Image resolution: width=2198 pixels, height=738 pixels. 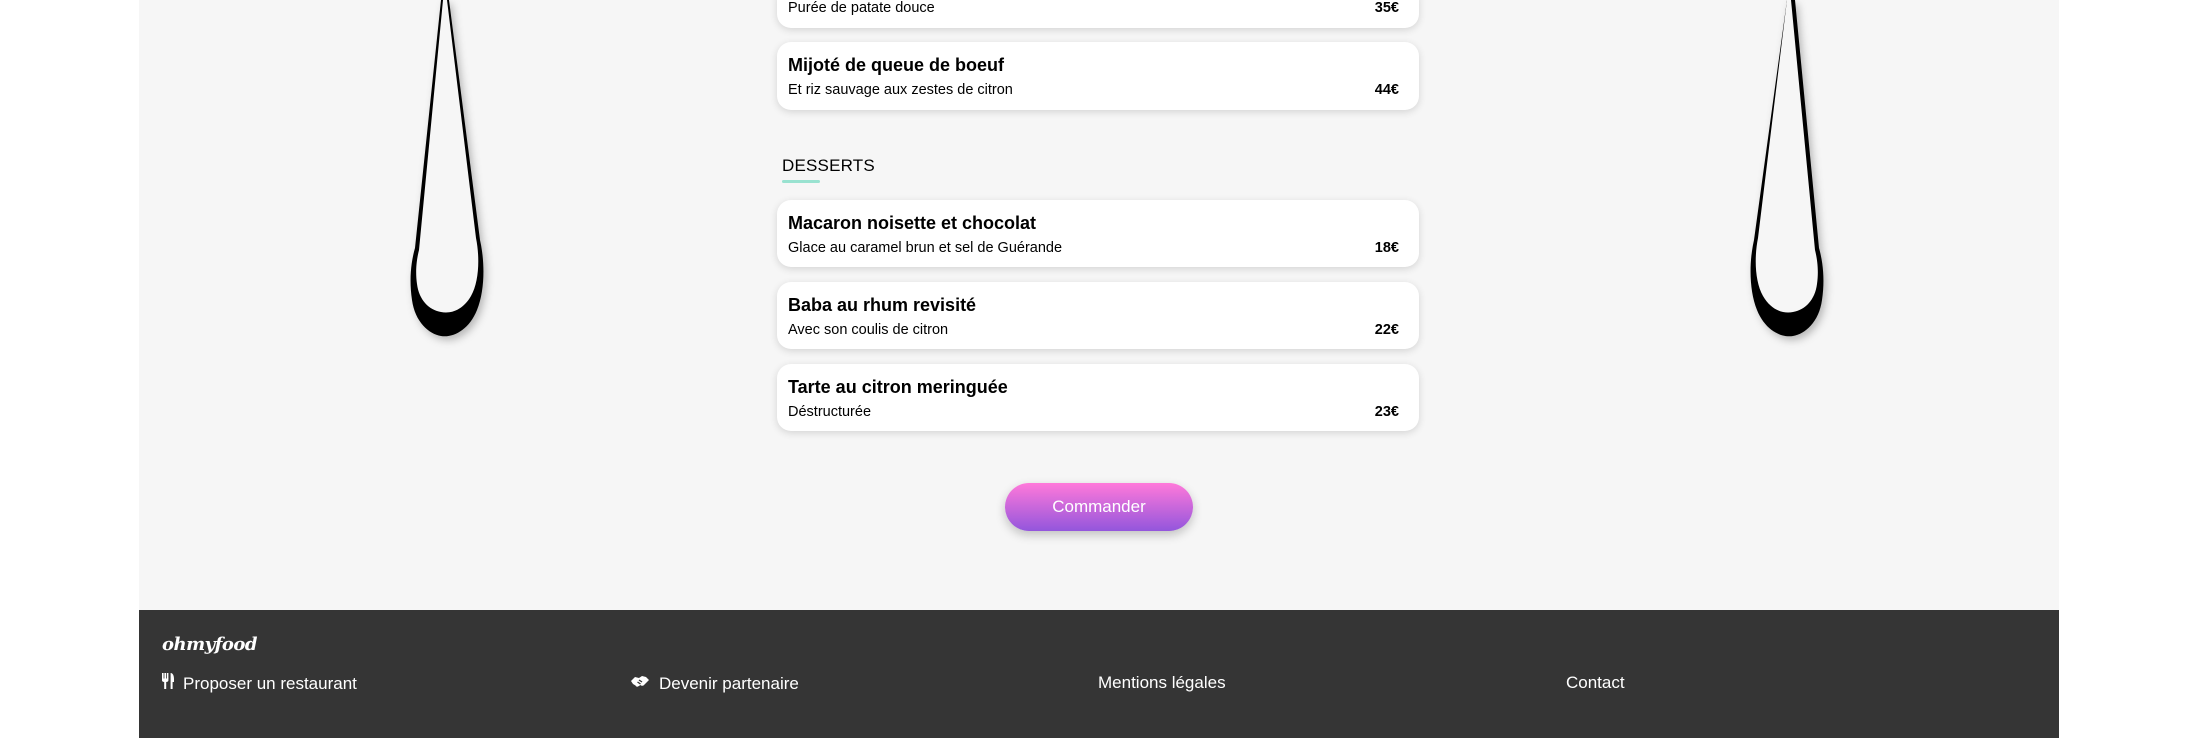 I want to click on propose-restaurant-label: Proposer un restaurant, so click(x=270, y=683).